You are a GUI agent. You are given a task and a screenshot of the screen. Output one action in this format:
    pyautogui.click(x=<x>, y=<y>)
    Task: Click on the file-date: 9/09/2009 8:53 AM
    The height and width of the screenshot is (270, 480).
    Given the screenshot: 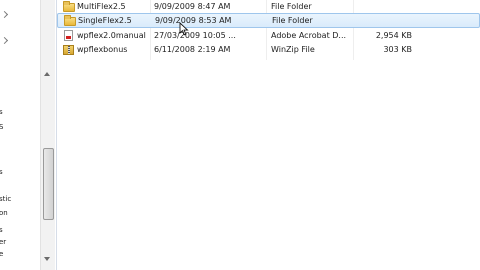 What is the action you would take?
    pyautogui.click(x=193, y=20)
    